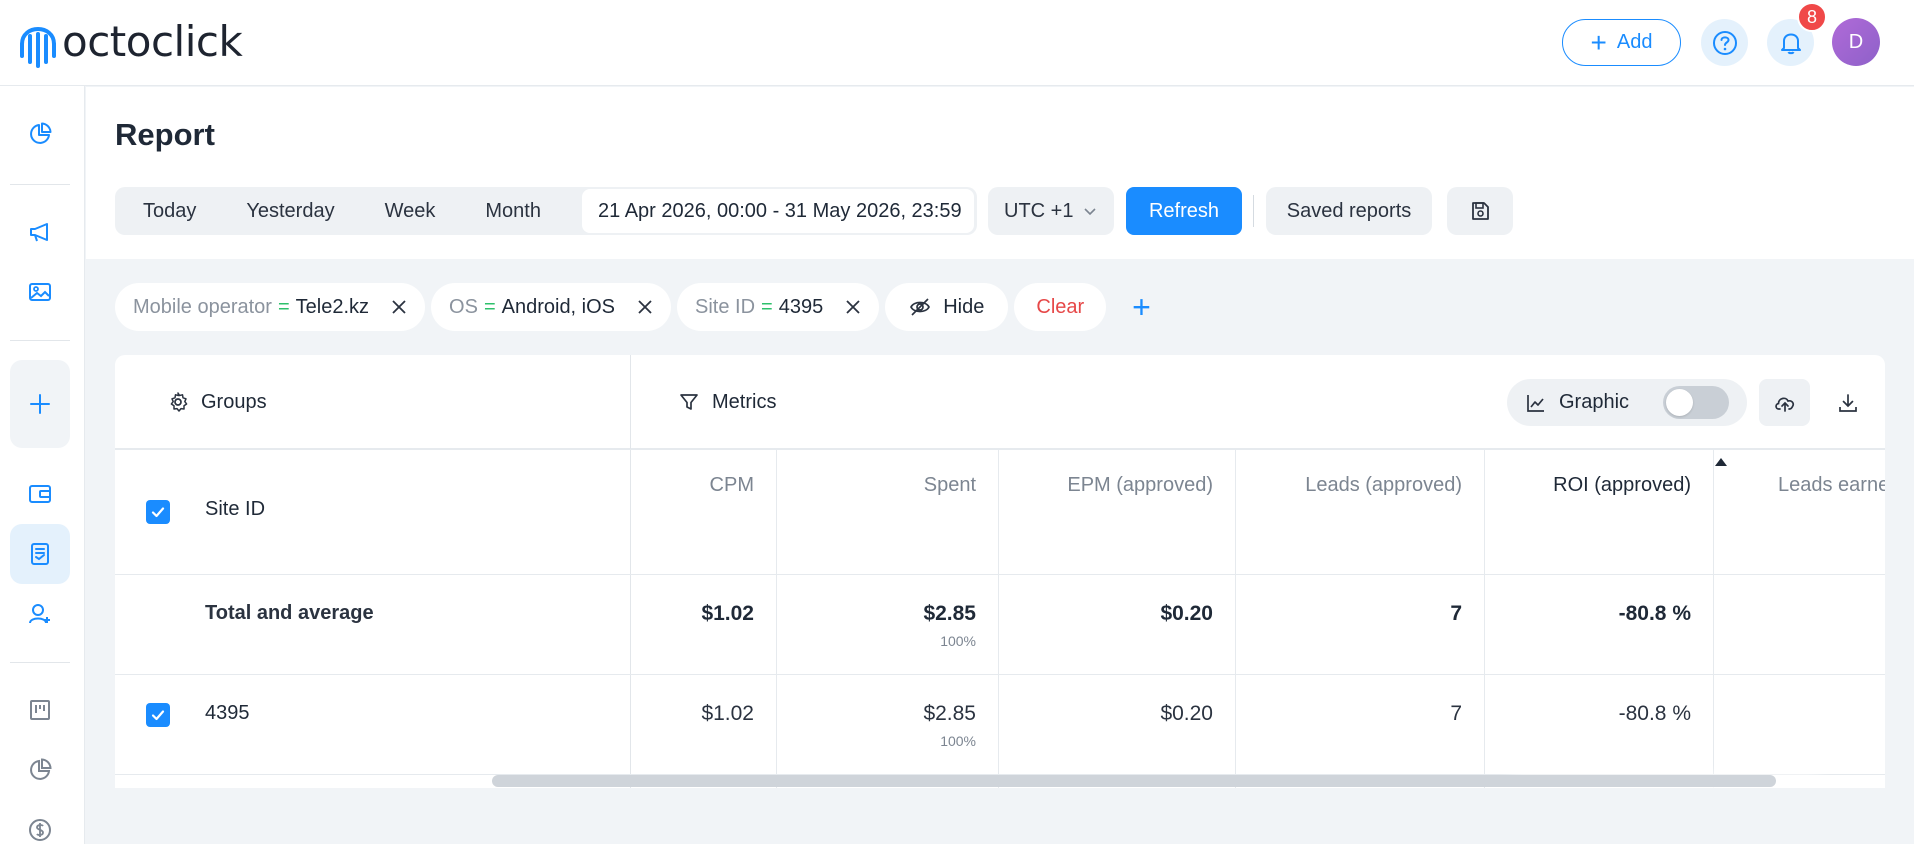 The image size is (1914, 844). What do you see at coordinates (373, 571) in the screenshot?
I see `frozen-group-column` at bounding box center [373, 571].